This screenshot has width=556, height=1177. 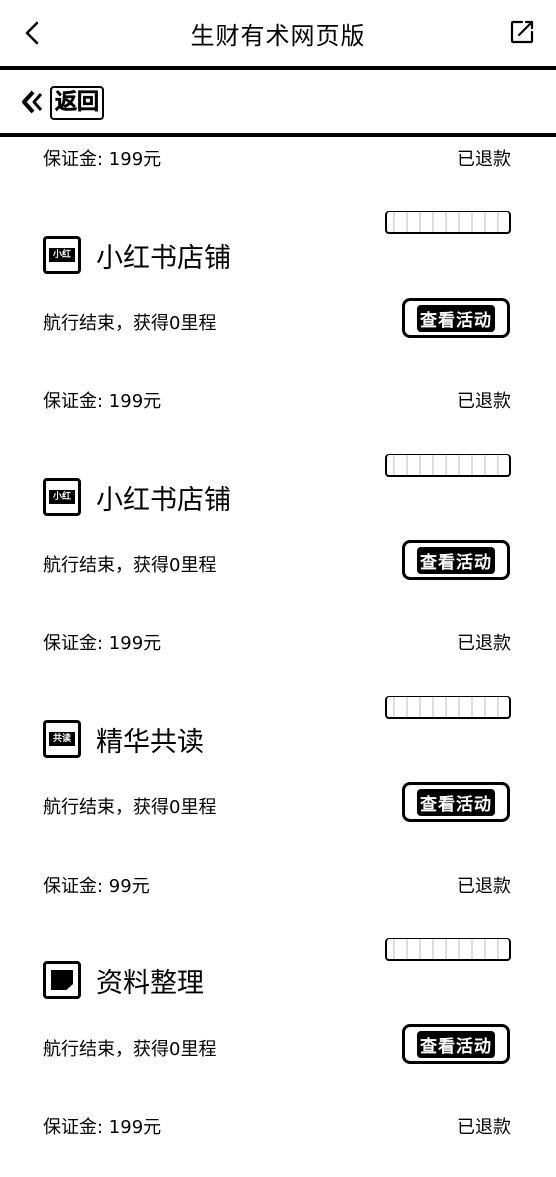 I want to click on page-title: 生财有术网页版, so click(x=278, y=36).